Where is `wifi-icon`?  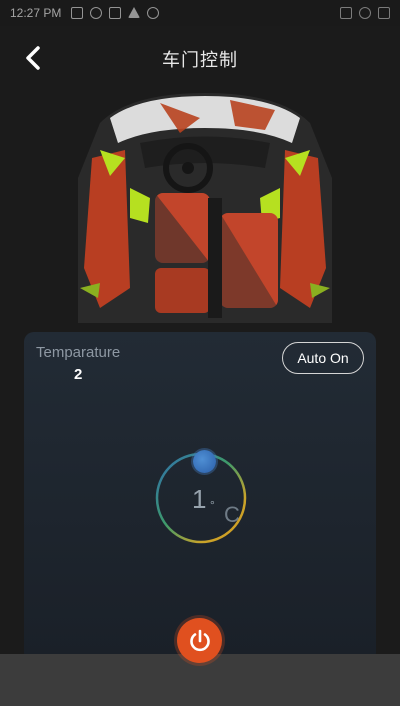 wifi-icon is located at coordinates (365, 13).